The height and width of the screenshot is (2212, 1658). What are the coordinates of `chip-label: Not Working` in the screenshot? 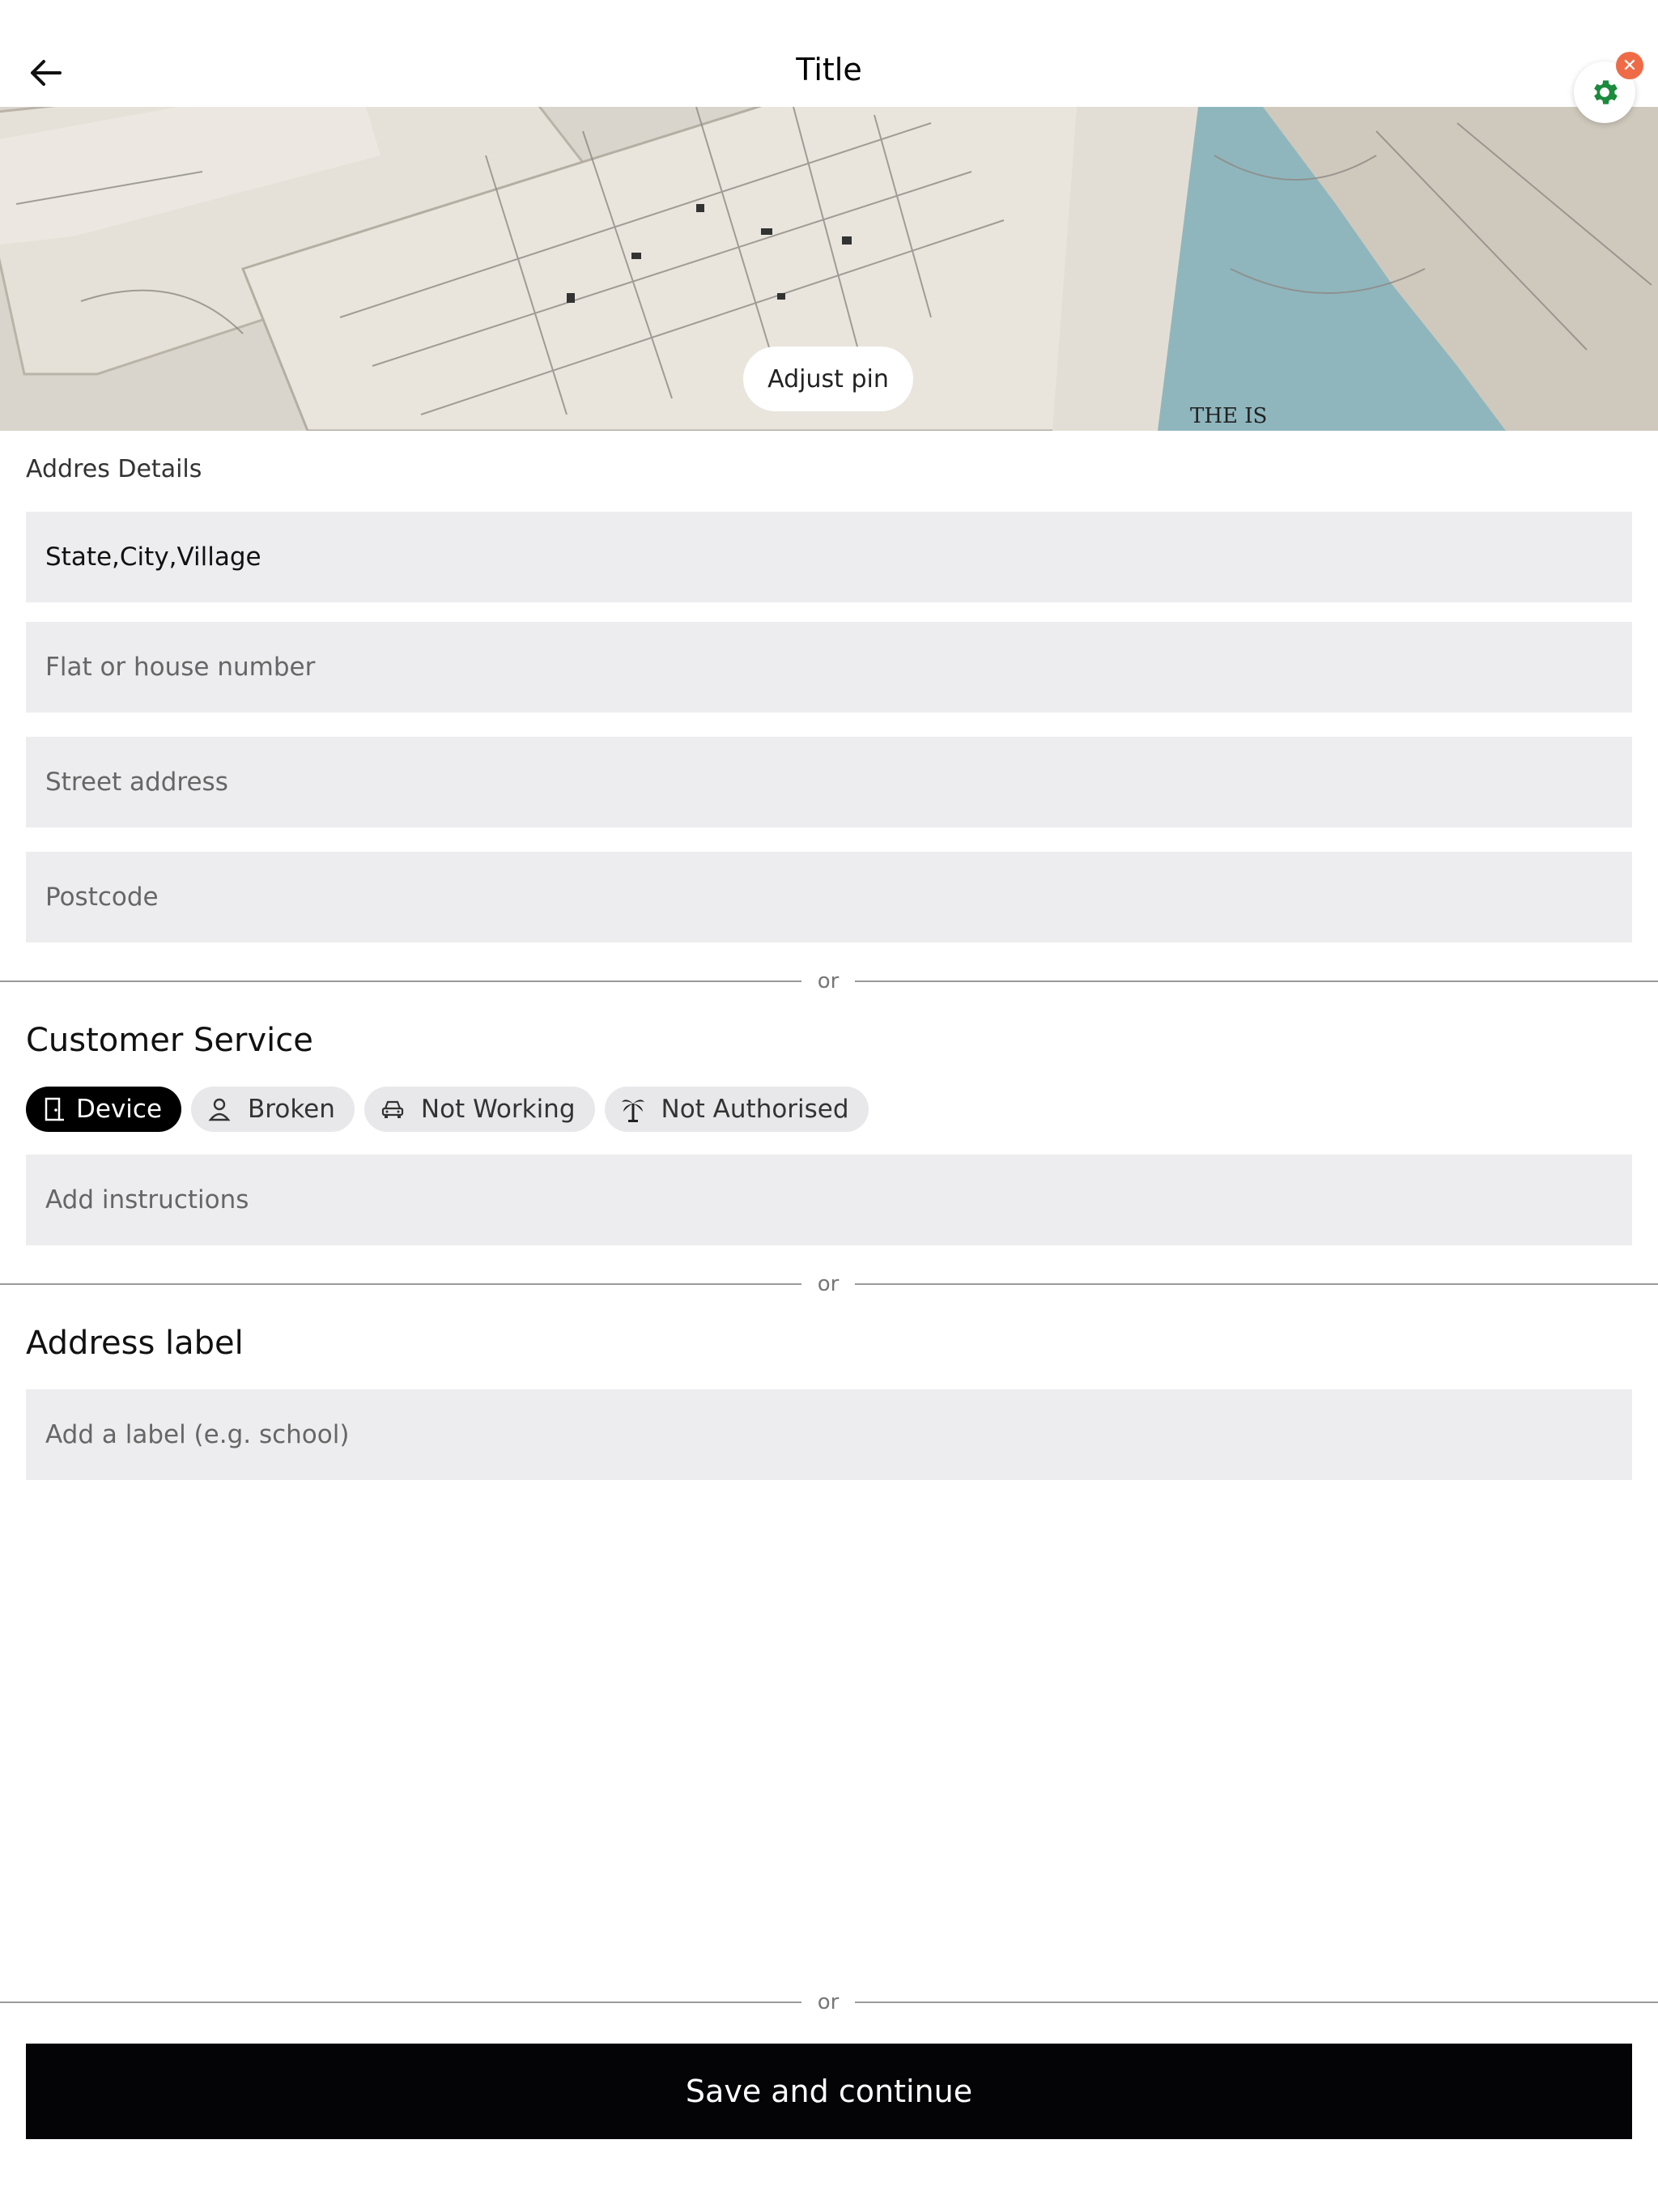 It's located at (498, 1110).